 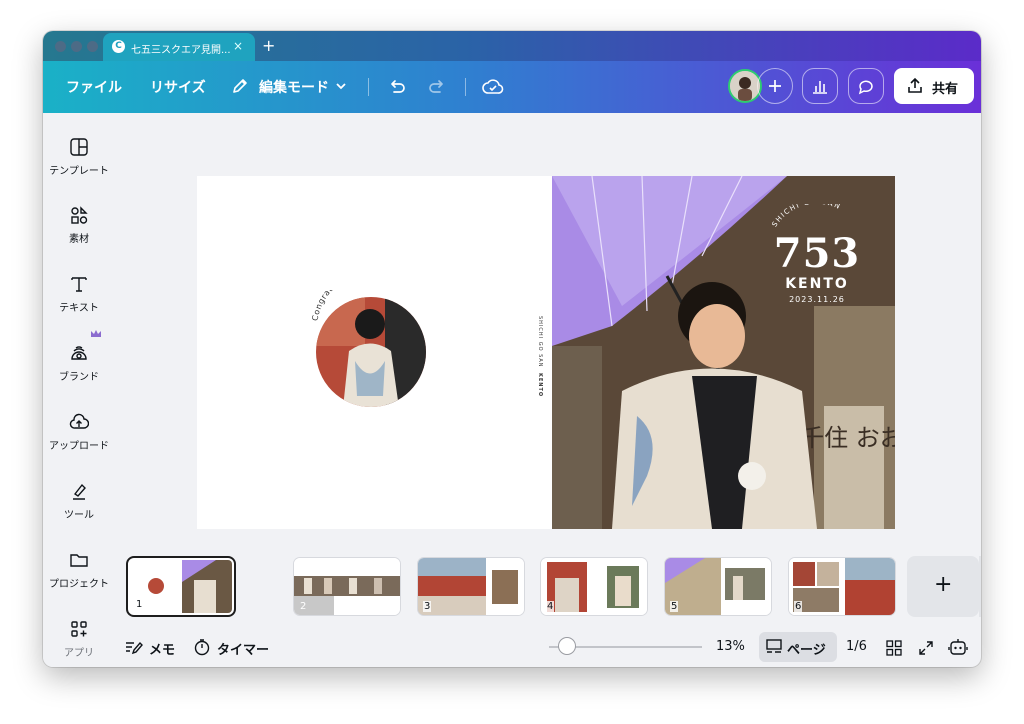 I want to click on sidebar-item-label: ツール, so click(x=79, y=515).